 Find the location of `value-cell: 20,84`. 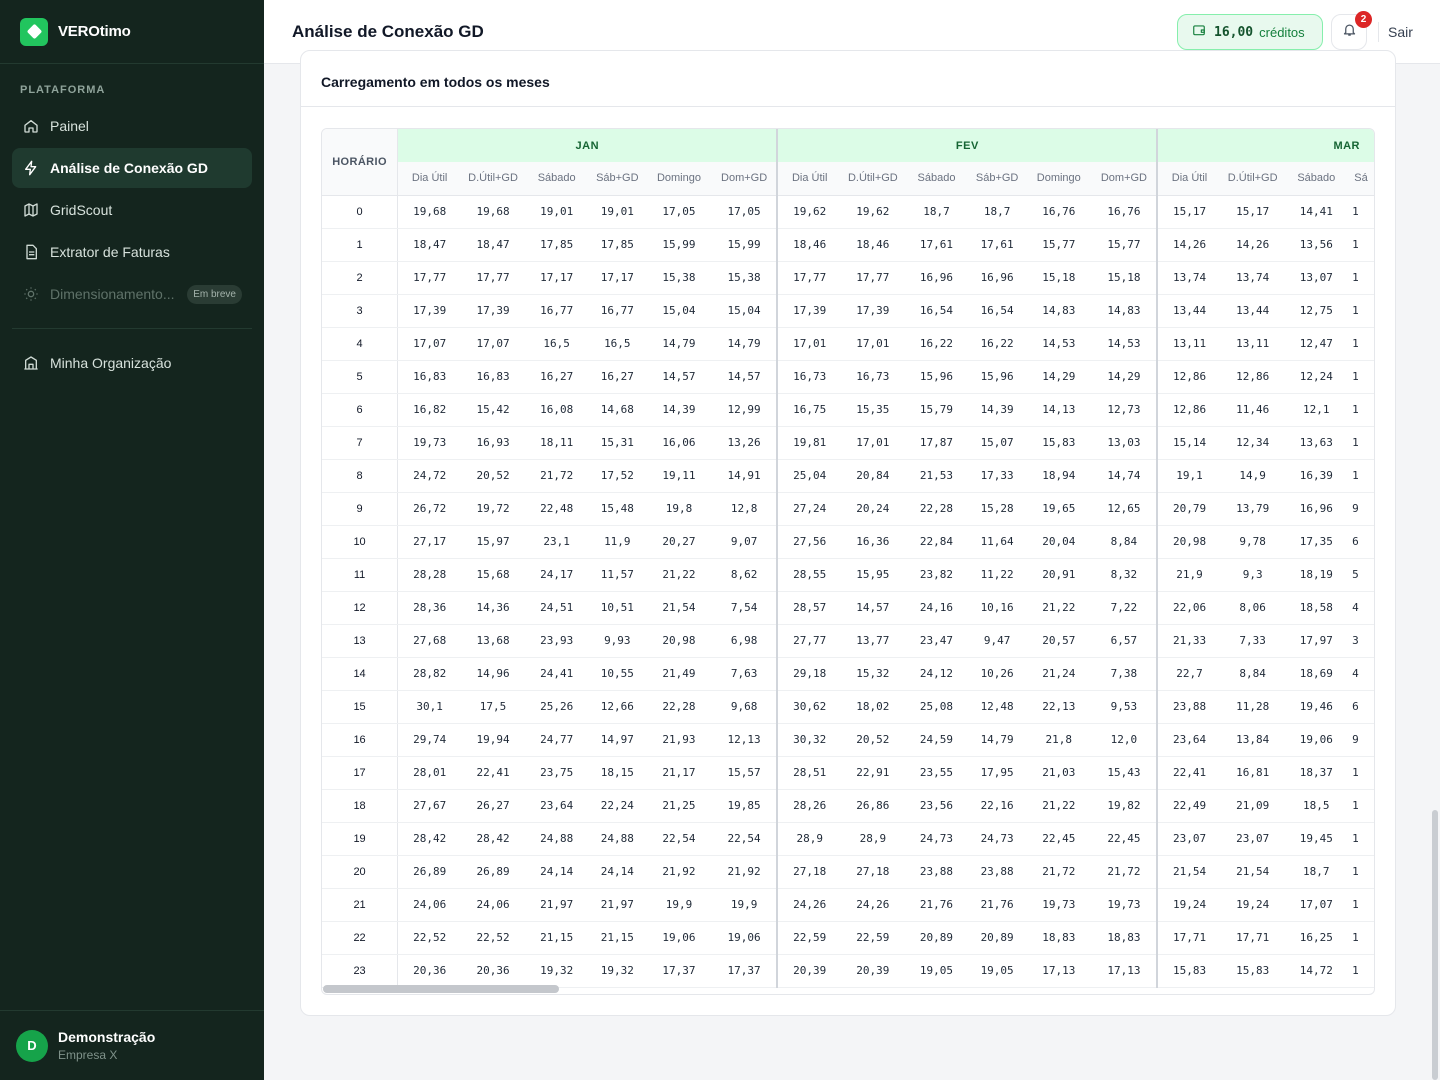

value-cell: 20,84 is located at coordinates (872, 476).